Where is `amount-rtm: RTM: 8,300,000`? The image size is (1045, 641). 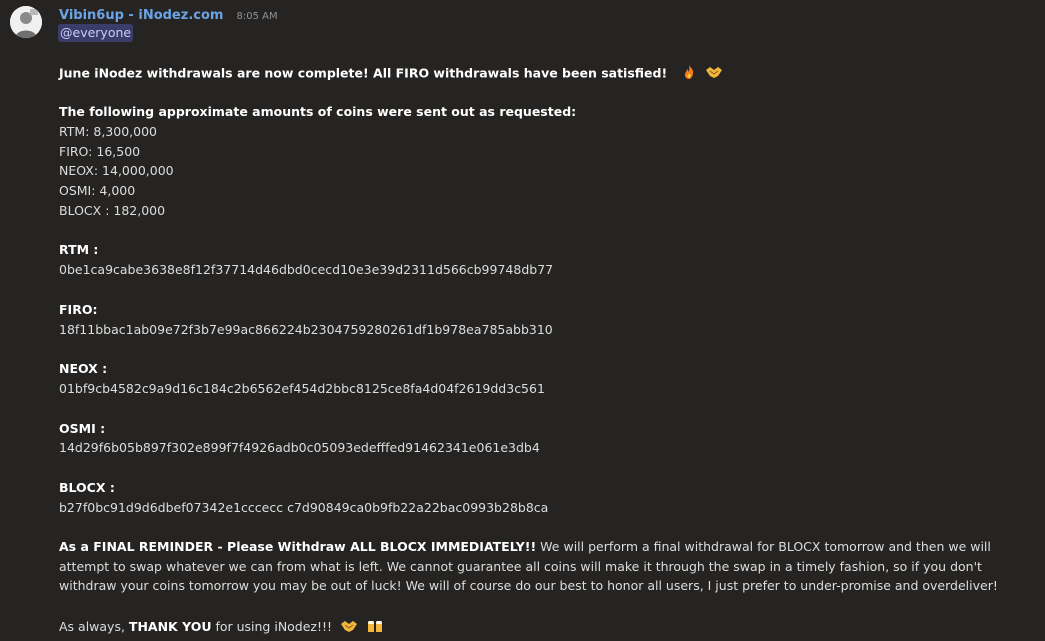 amount-rtm: RTM: 8,300,000 is located at coordinates (108, 131).